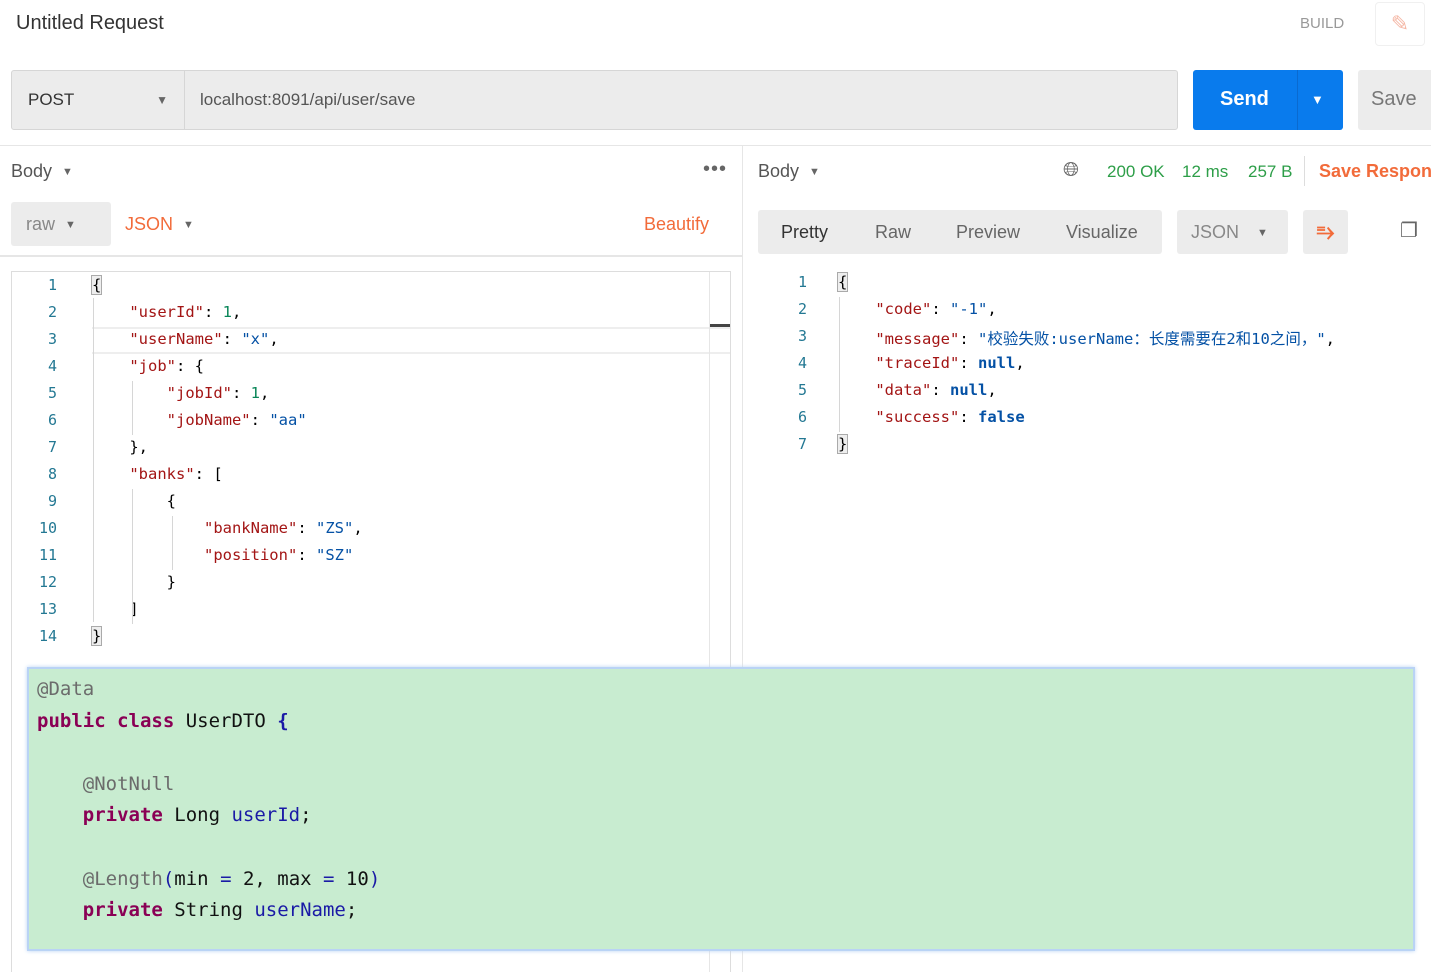 The height and width of the screenshot is (972, 1431). Describe the element at coordinates (208, 420) in the screenshot. I see `code-token: "jobName"` at that location.